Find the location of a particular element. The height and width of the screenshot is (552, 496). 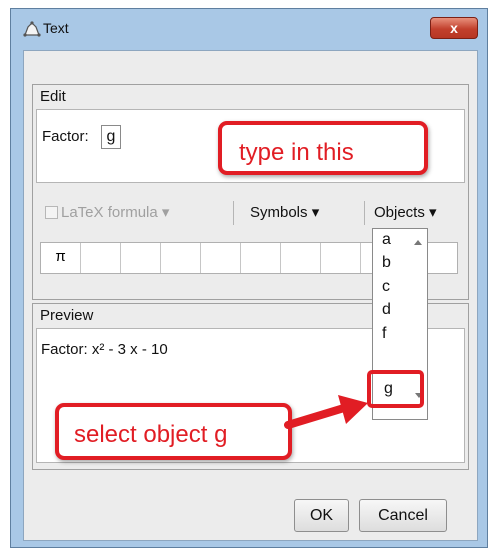

text-tool-icon is located at coordinates (32, 29).